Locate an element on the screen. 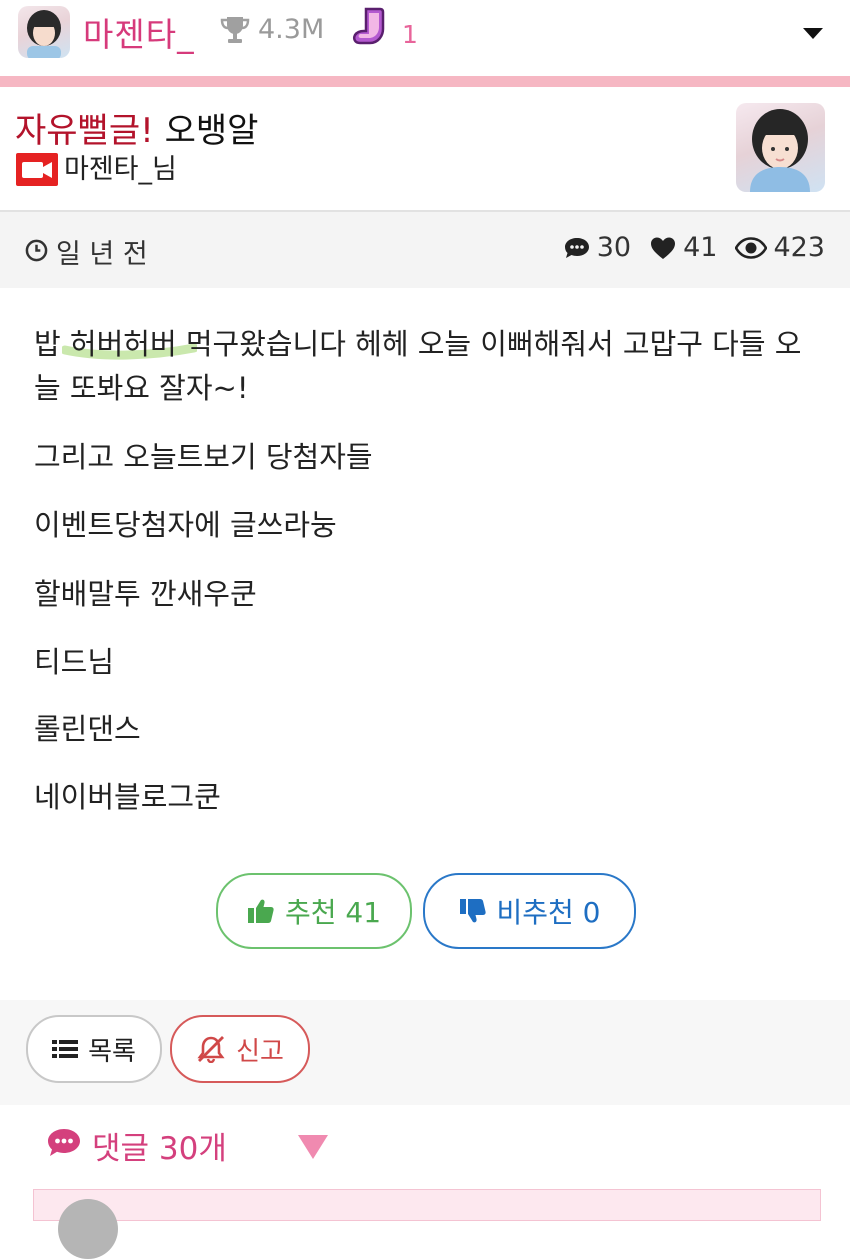 This screenshot has height=1259, width=850. post-subject: 오뱅알 is located at coordinates (211, 131).